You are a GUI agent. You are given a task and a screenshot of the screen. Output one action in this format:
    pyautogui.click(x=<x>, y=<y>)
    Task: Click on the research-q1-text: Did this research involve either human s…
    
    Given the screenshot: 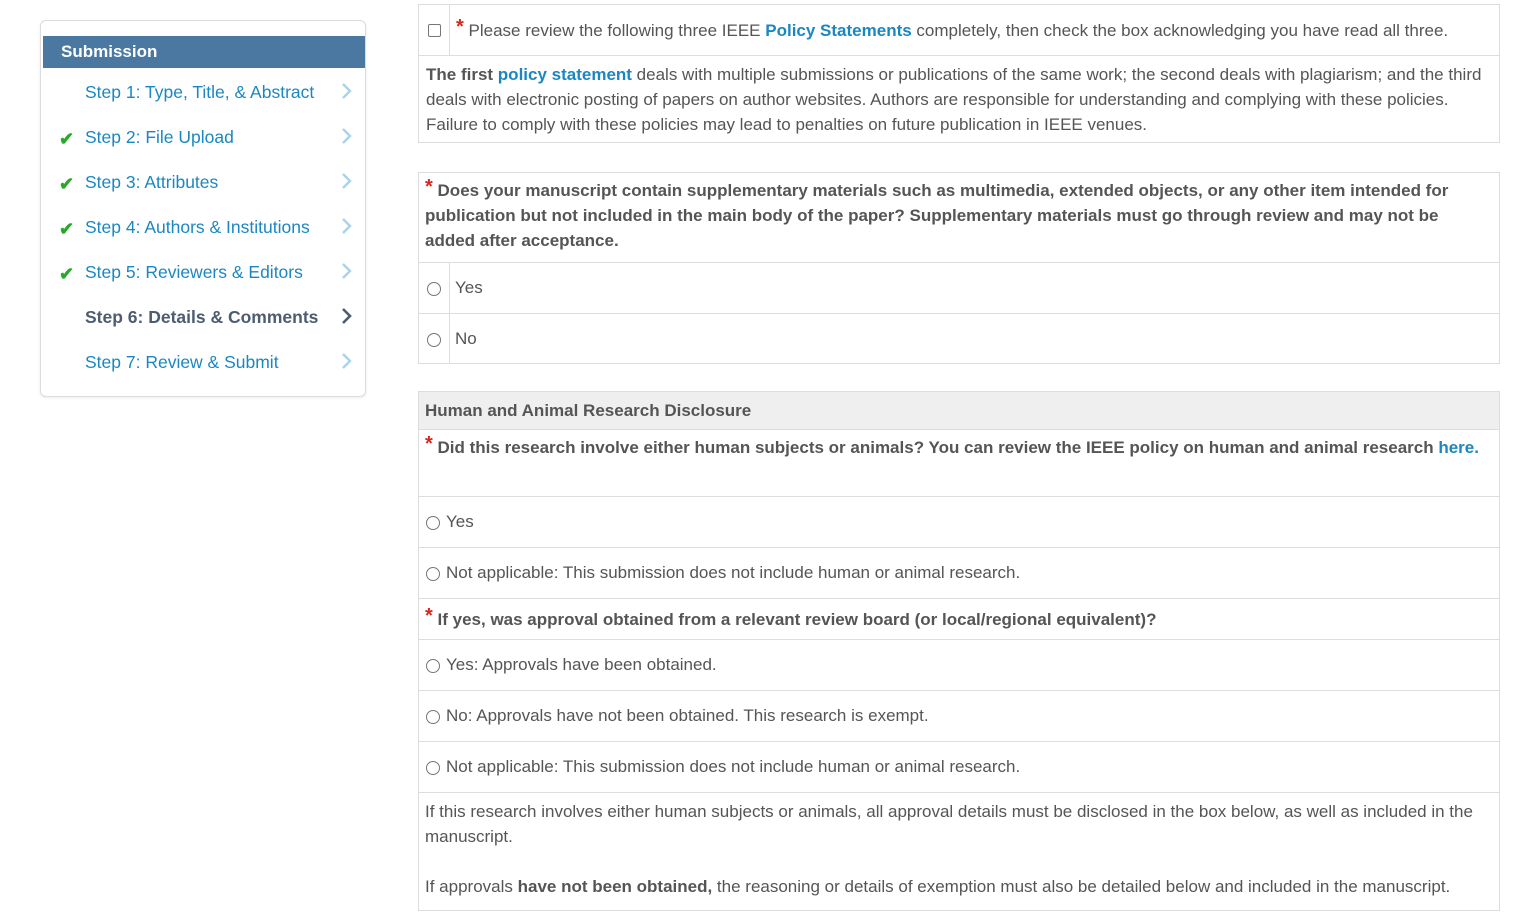 What is the action you would take?
    pyautogui.click(x=935, y=447)
    